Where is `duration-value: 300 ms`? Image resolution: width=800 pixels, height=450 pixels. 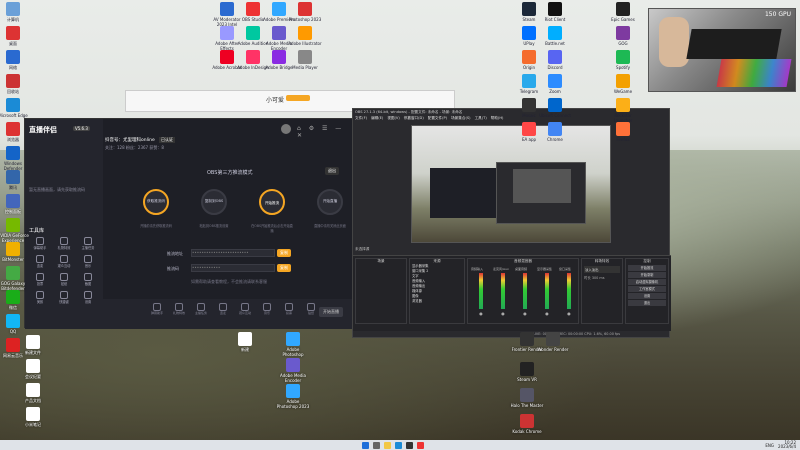
duration-value: 300 ms is located at coordinates (598, 278).